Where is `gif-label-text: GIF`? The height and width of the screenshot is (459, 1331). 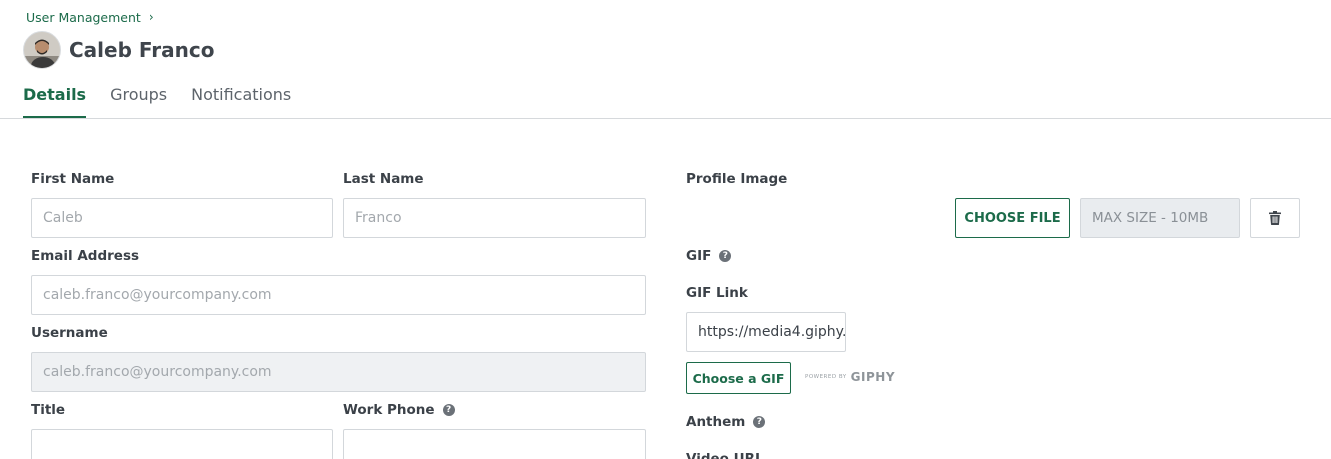
gif-label-text: GIF is located at coordinates (699, 256).